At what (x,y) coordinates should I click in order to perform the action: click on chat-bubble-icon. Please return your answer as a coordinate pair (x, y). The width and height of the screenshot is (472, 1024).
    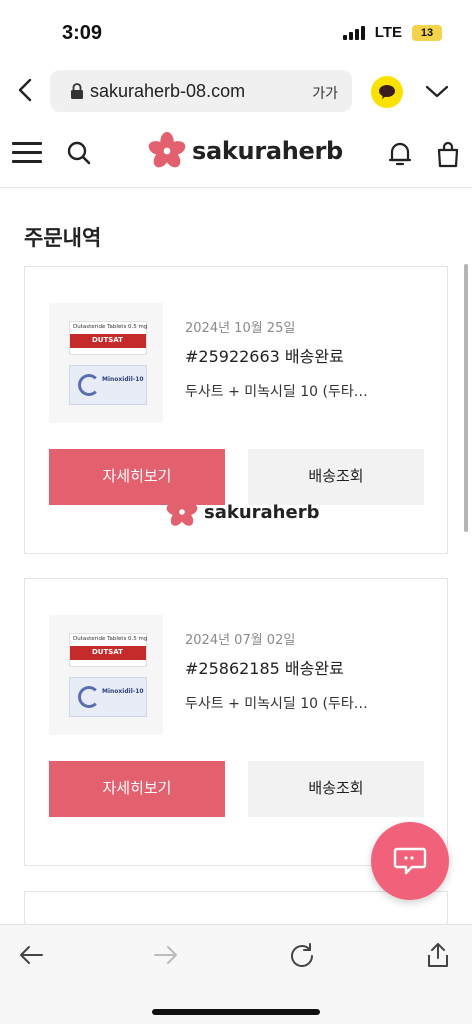
    Looking at the image, I should click on (410, 861).